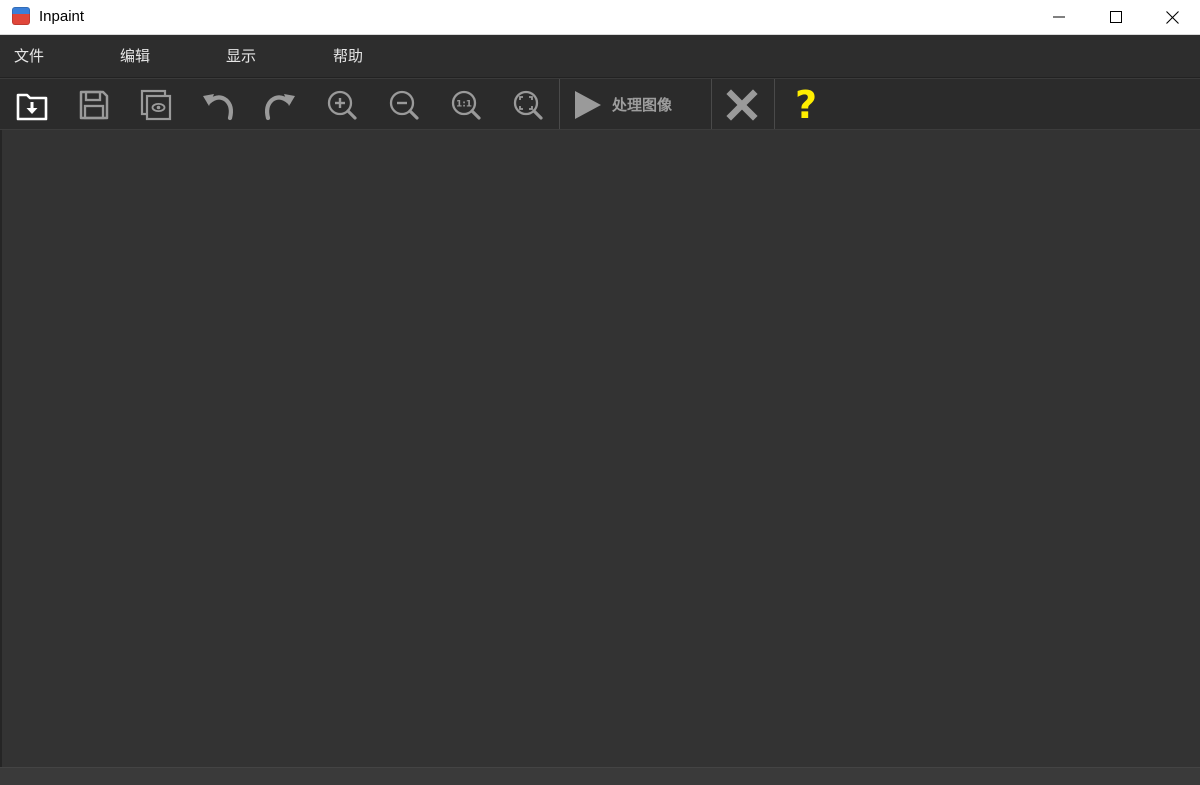 The height and width of the screenshot is (785, 1200). Describe the element at coordinates (588, 105) in the screenshot. I see `play-icon` at that location.